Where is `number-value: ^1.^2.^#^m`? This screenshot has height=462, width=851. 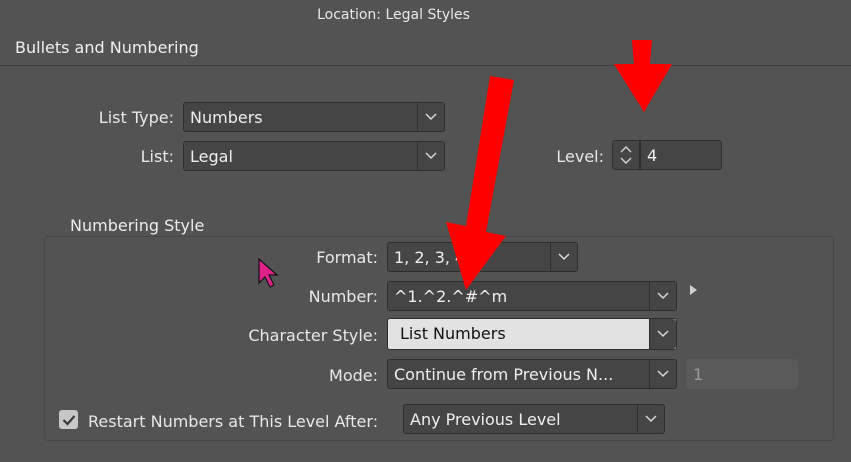
number-value: ^1.^2.^#^m is located at coordinates (451, 296).